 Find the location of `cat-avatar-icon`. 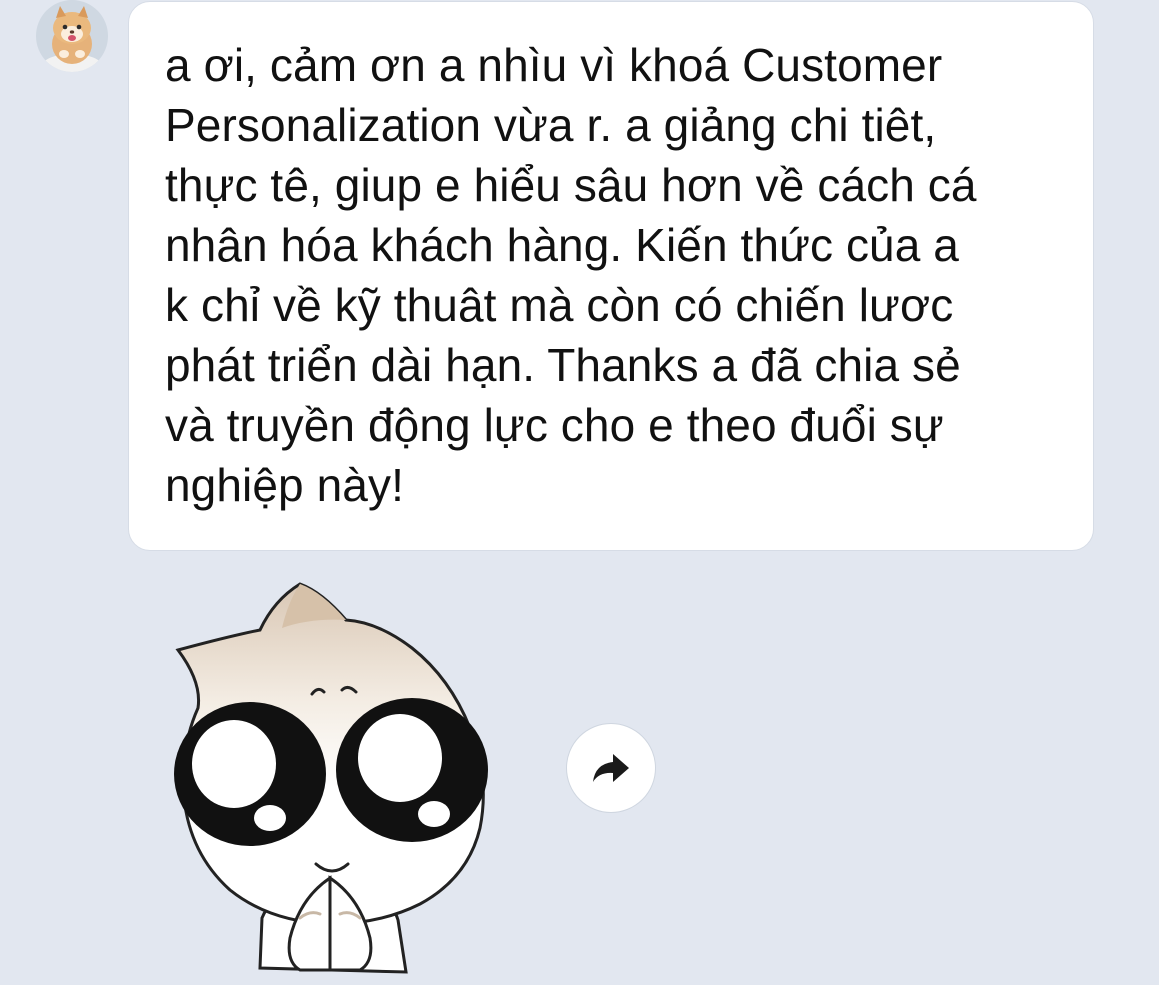

cat-avatar-icon is located at coordinates (72, 36).